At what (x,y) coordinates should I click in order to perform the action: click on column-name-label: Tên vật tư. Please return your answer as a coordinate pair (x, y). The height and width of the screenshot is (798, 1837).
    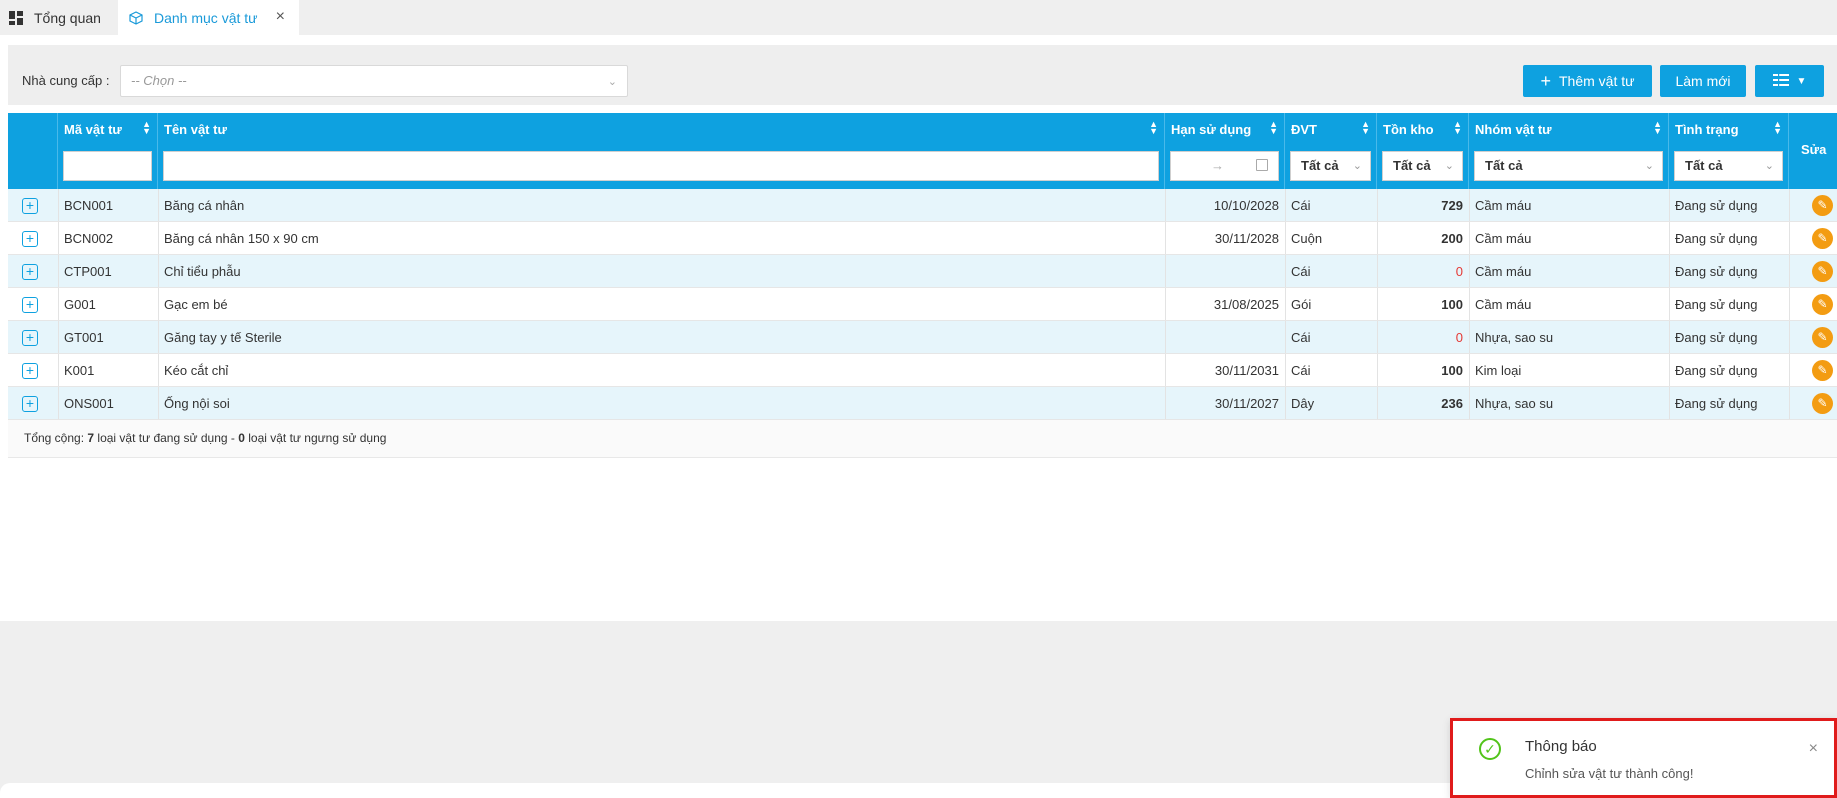
    Looking at the image, I should click on (195, 129).